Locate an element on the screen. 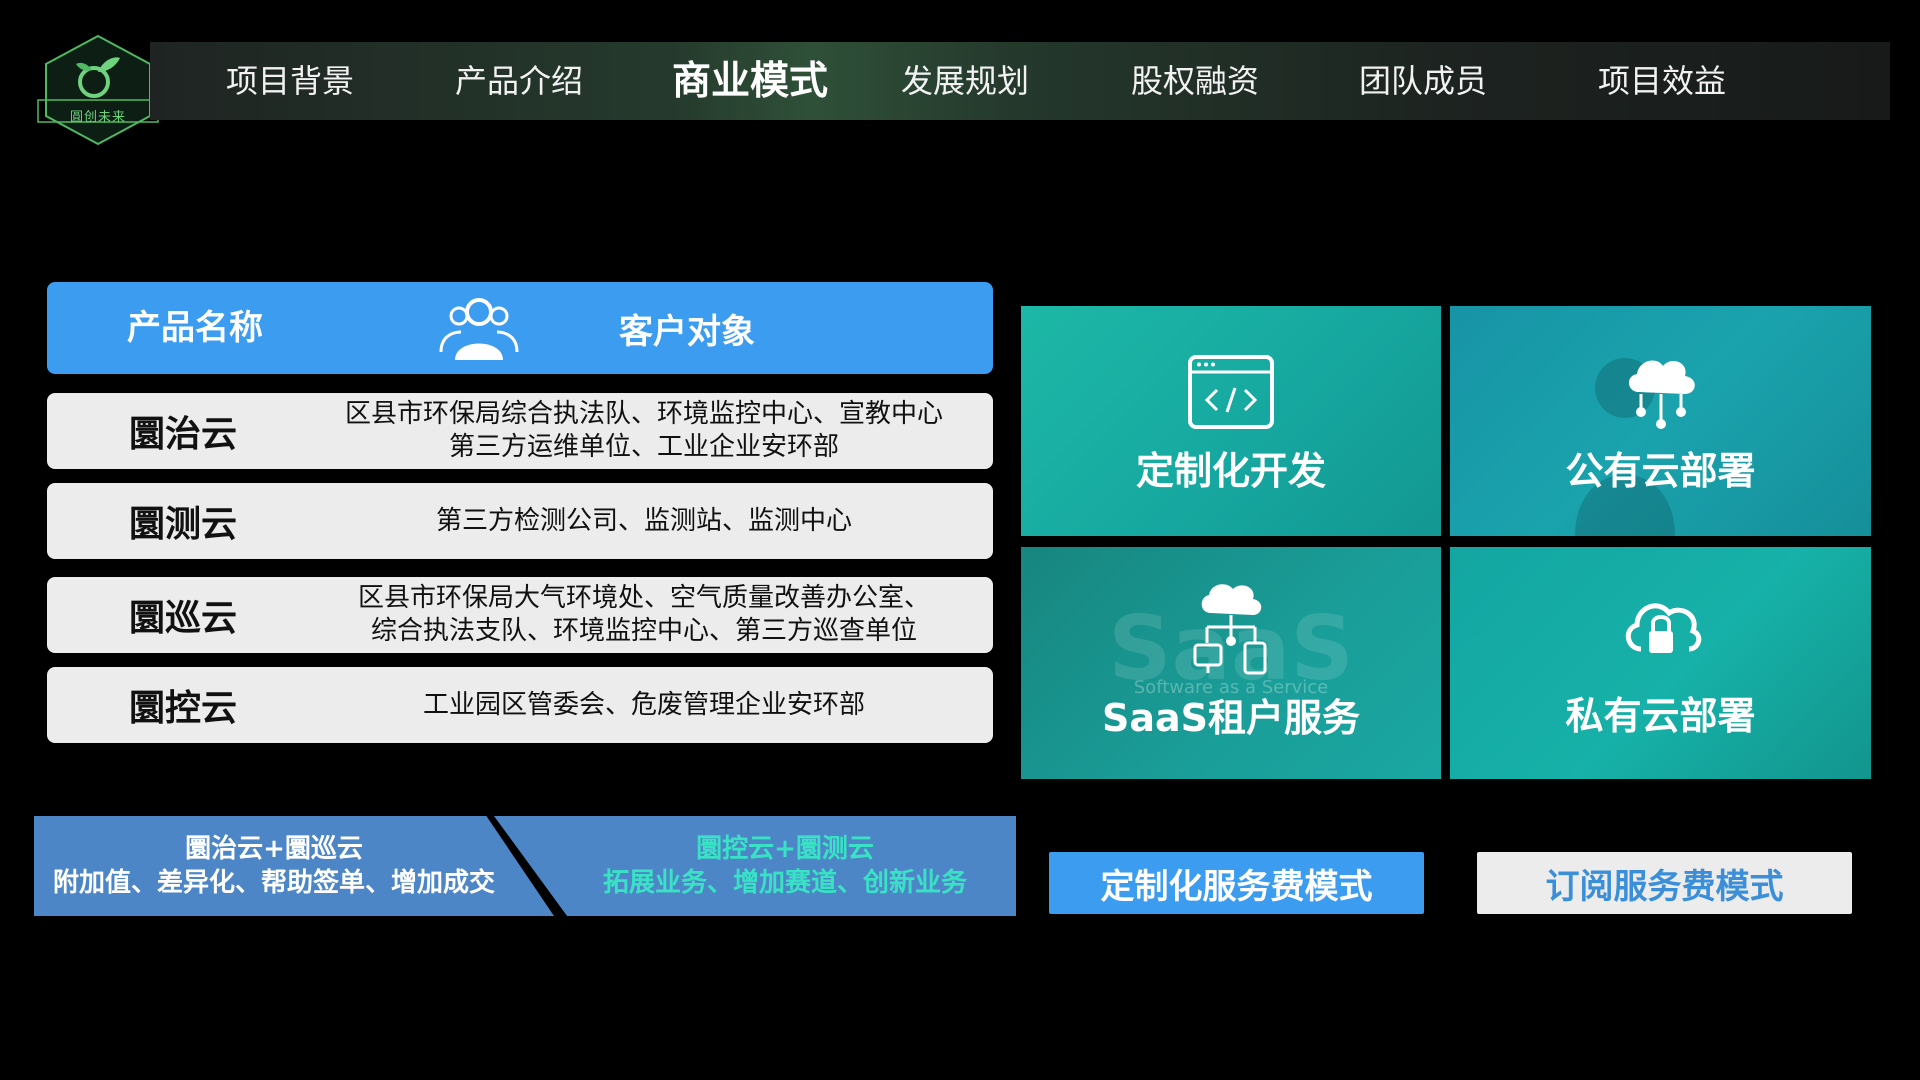  bundle-benefits: 附加值、差异化、帮助签单、增加成交 is located at coordinates (273, 883).